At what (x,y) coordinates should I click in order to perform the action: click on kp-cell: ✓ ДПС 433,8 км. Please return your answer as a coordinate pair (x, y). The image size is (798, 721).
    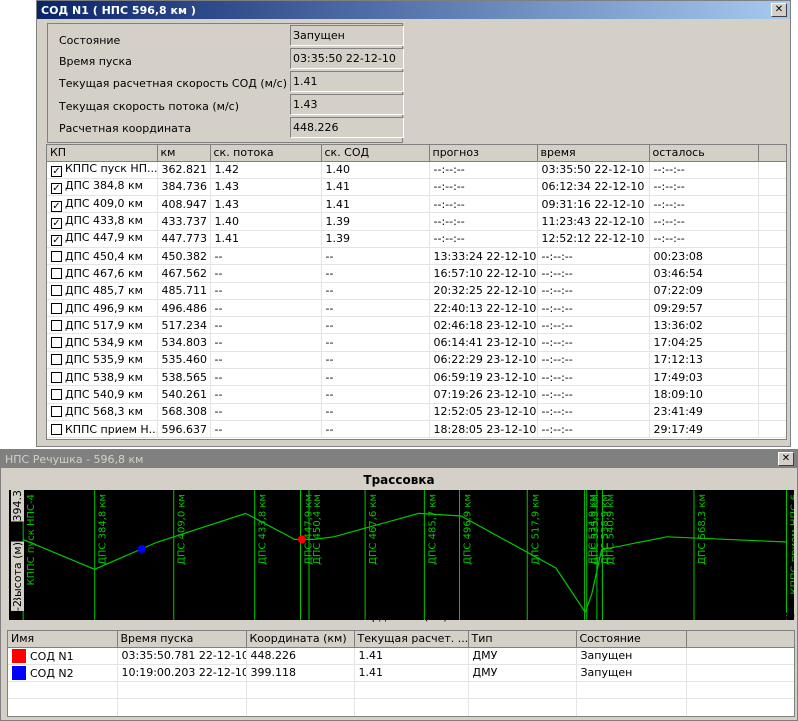
    Looking at the image, I should click on (102, 221).